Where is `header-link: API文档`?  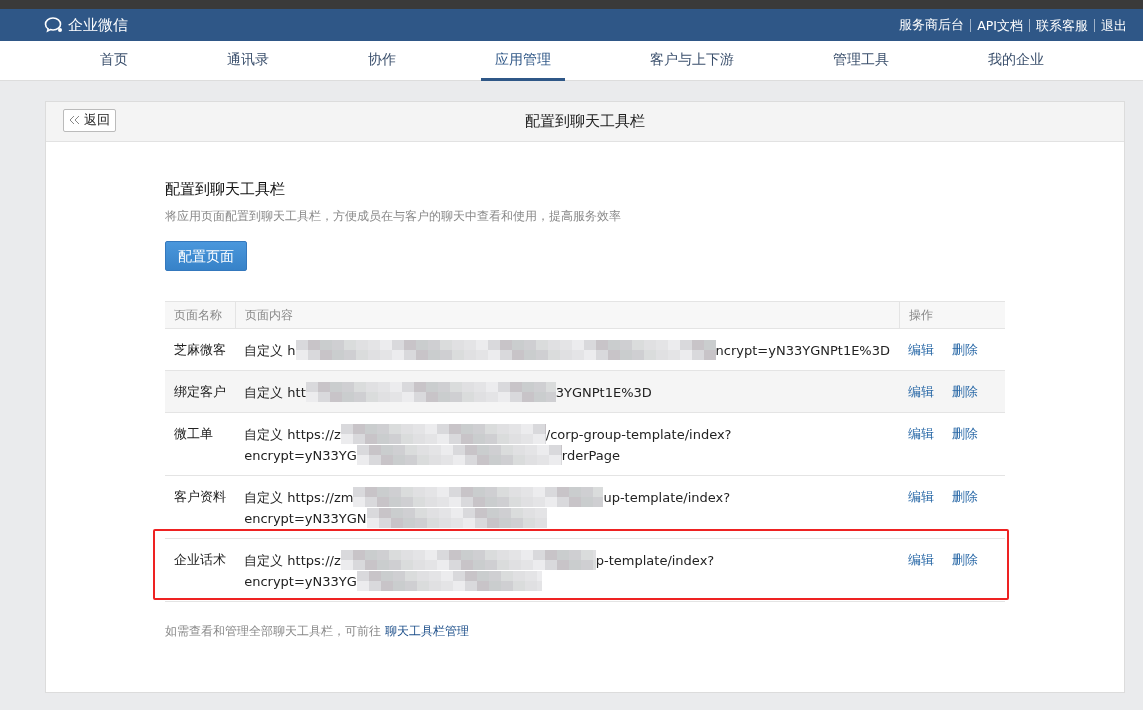
header-link: API文档 is located at coordinates (996, 25).